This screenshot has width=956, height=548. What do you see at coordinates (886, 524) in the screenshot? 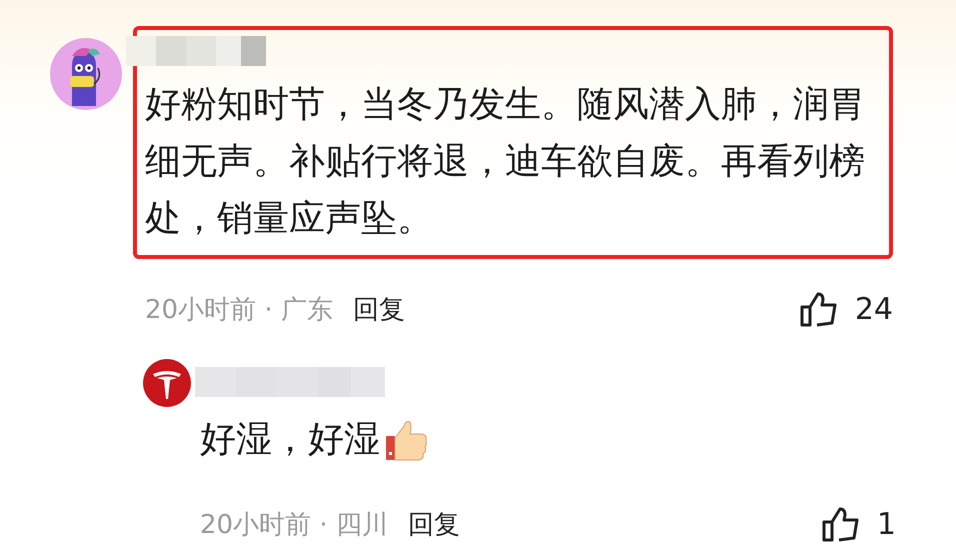
I see `like-count: 1` at bounding box center [886, 524].